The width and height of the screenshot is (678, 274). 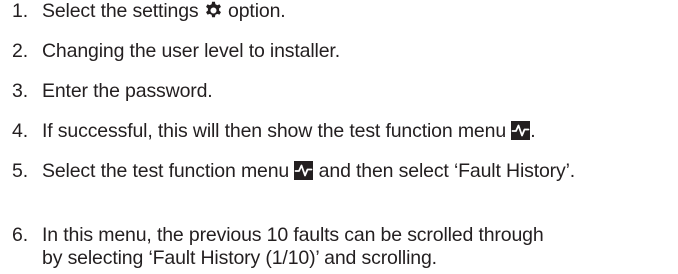 What do you see at coordinates (20, 91) in the screenshot?
I see `step-number: 3.` at bounding box center [20, 91].